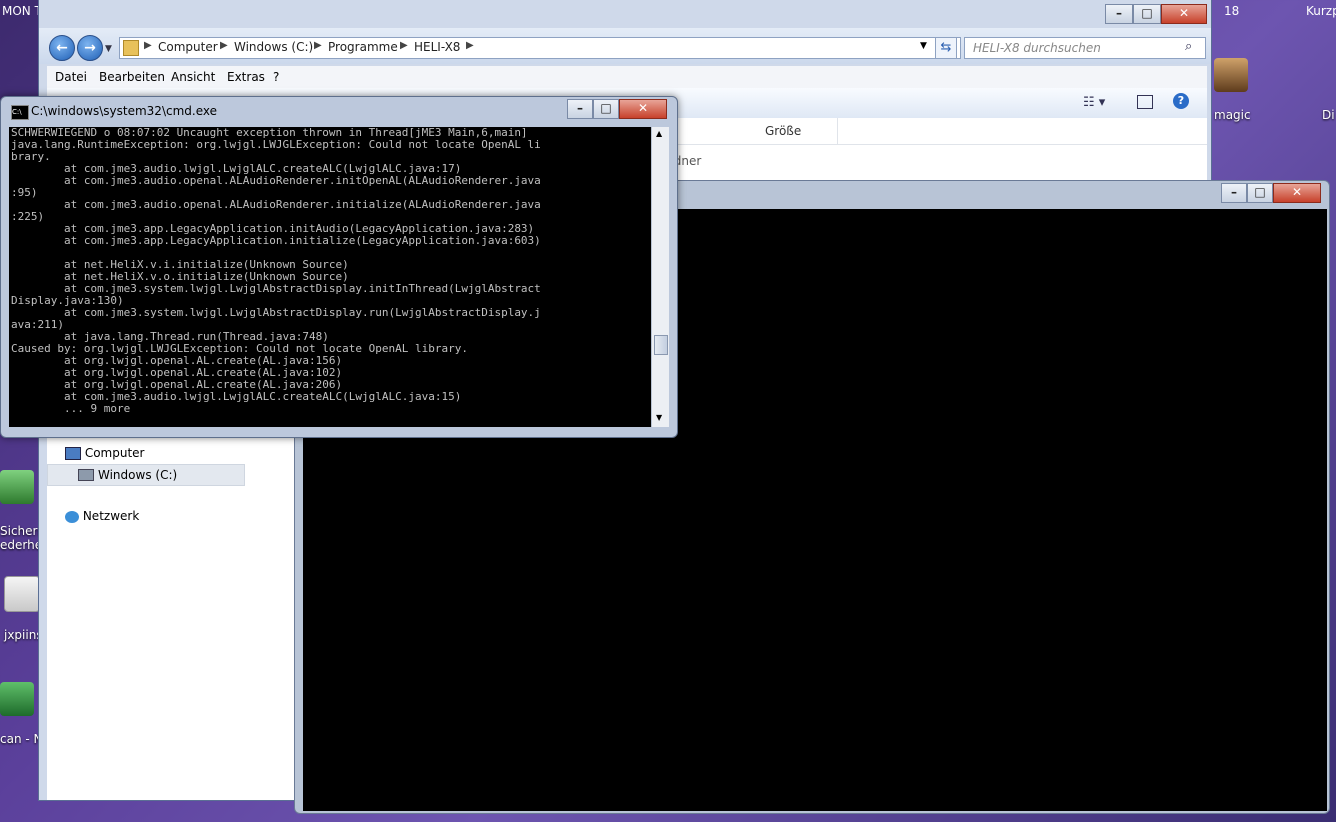 This screenshot has width=1336, height=822. What do you see at coordinates (17, 699) in the screenshot?
I see `scan-icon` at bounding box center [17, 699].